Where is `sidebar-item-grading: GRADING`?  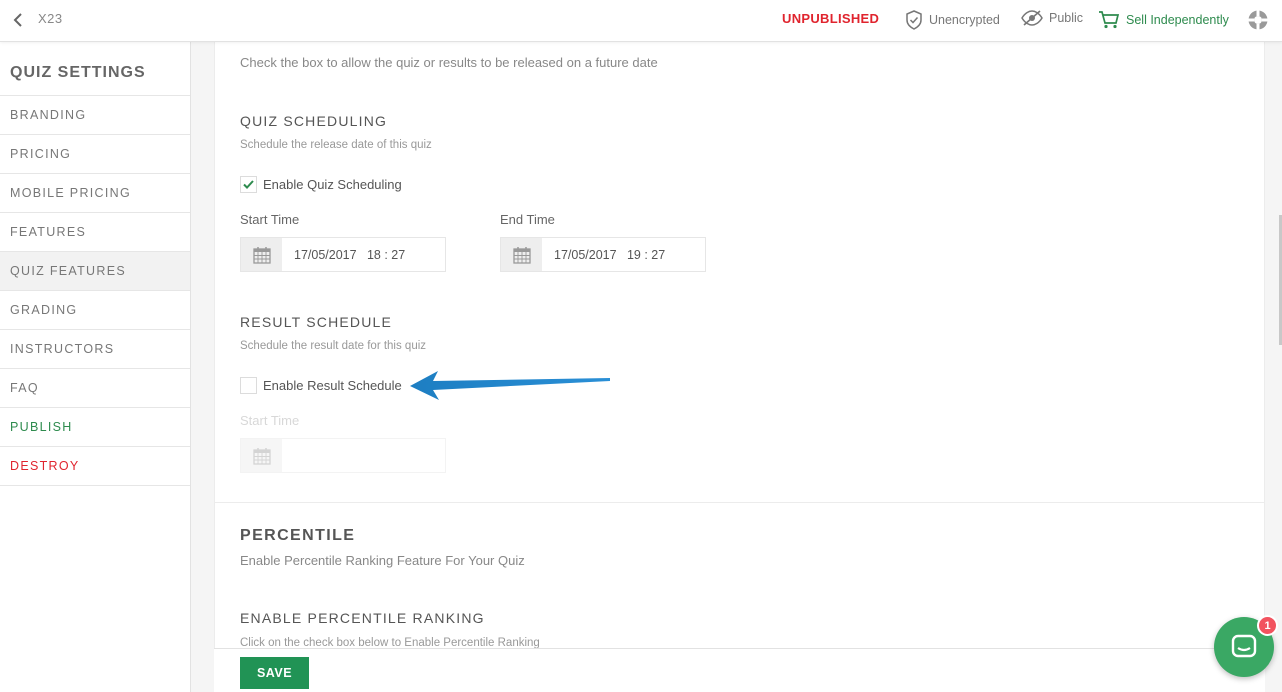
sidebar-item-grading: GRADING is located at coordinates (95, 310).